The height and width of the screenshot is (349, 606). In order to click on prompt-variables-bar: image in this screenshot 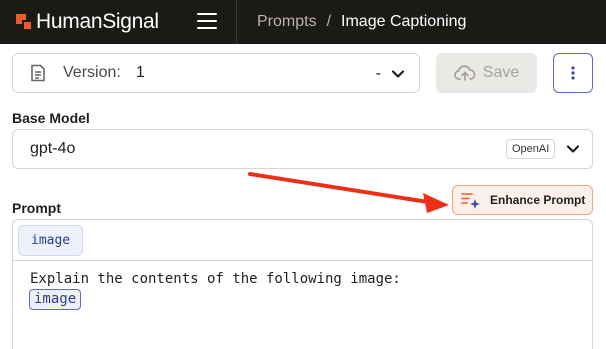, I will do `click(302, 240)`.